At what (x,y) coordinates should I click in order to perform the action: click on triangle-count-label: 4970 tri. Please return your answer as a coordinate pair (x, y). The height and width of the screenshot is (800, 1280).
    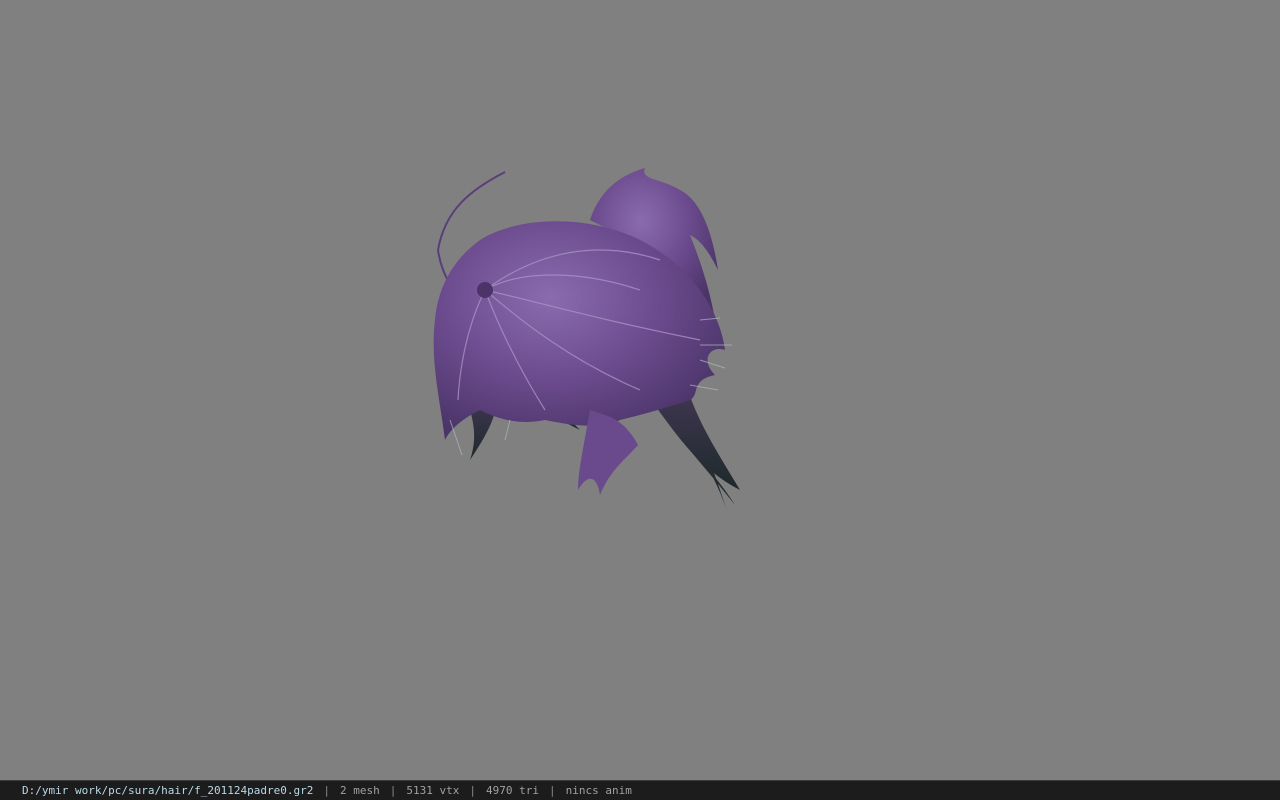
    Looking at the image, I should click on (512, 790).